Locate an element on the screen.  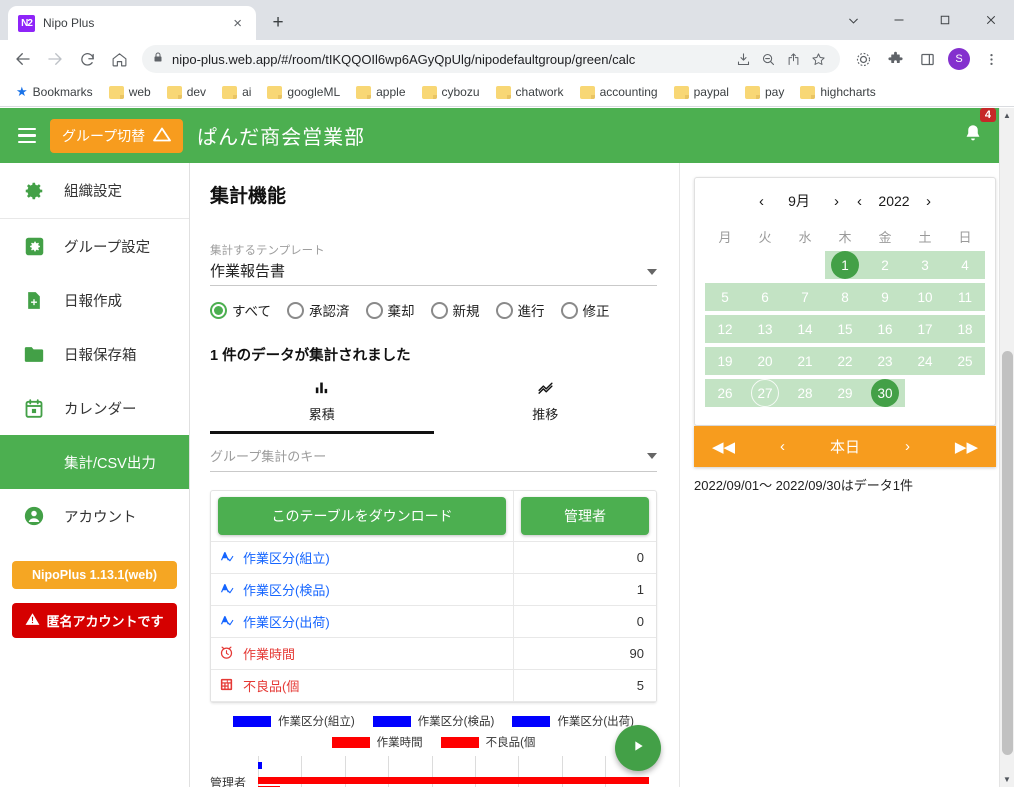
scroll-down-arrow-icon: ▼ is located at coordinates (1007, 779).